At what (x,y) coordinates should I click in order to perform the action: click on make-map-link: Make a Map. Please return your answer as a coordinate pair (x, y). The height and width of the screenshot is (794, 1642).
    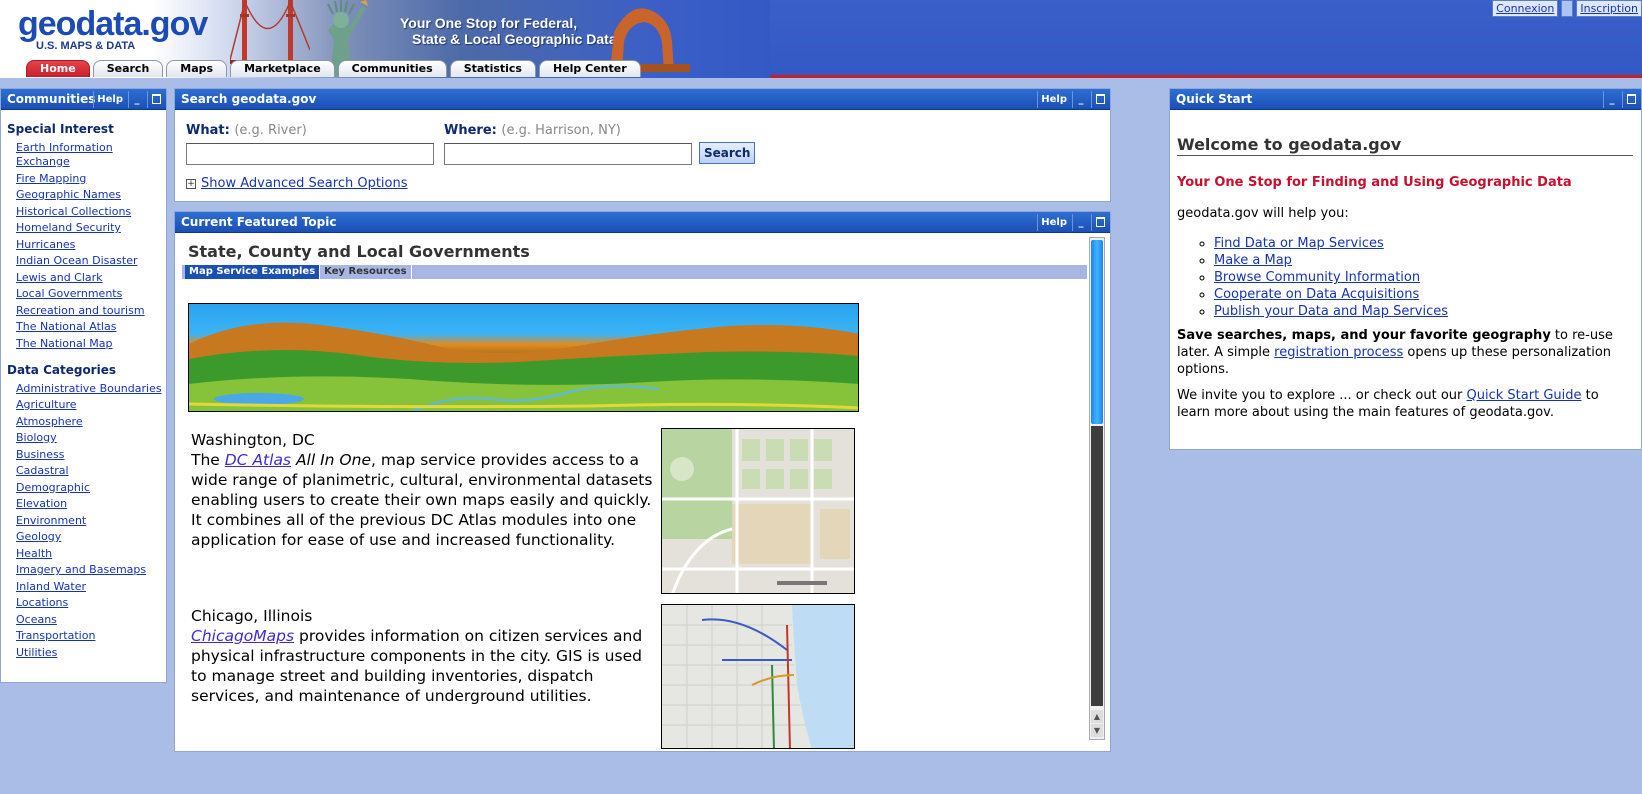
    Looking at the image, I should click on (1253, 260).